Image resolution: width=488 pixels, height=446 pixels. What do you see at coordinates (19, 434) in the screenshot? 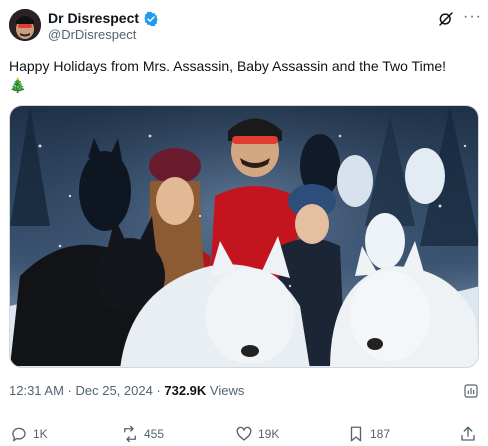
I see `reply-icon` at bounding box center [19, 434].